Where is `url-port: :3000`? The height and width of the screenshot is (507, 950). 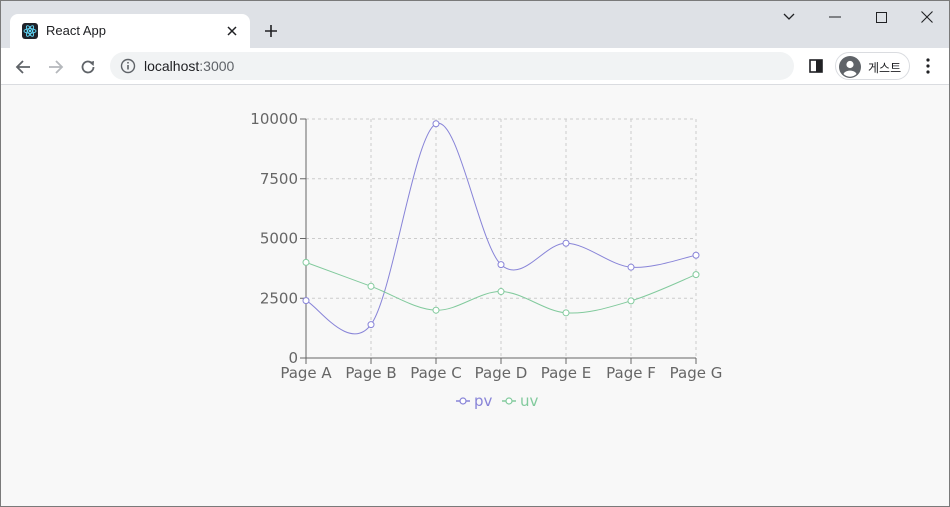
url-port: :3000 is located at coordinates (217, 66).